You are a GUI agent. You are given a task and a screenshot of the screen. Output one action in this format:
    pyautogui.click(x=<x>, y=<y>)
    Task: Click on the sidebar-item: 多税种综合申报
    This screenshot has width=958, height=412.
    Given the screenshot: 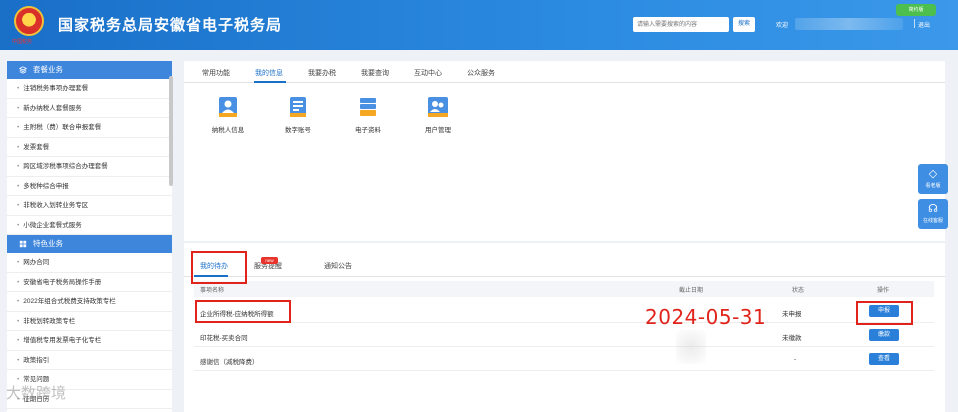 What is the action you would take?
    pyautogui.click(x=89, y=186)
    